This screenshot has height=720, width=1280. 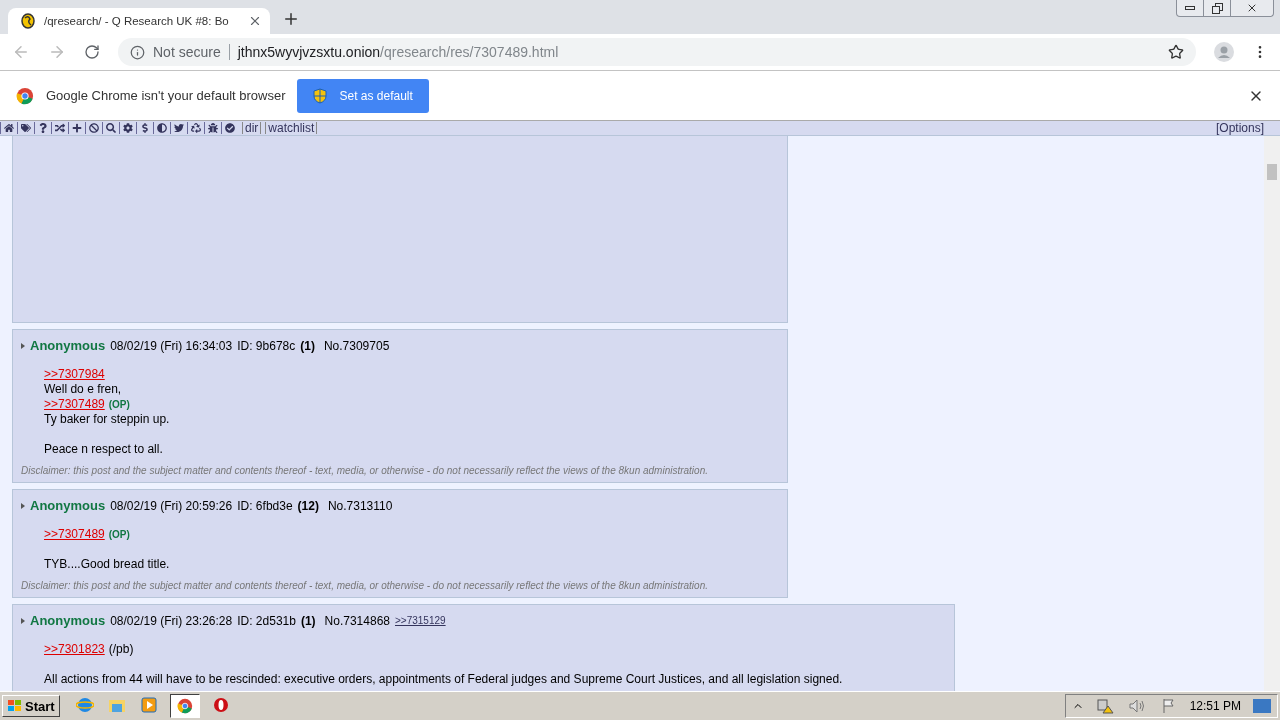 I want to click on post-text: TYB....Good bread title., so click(x=107, y=564).